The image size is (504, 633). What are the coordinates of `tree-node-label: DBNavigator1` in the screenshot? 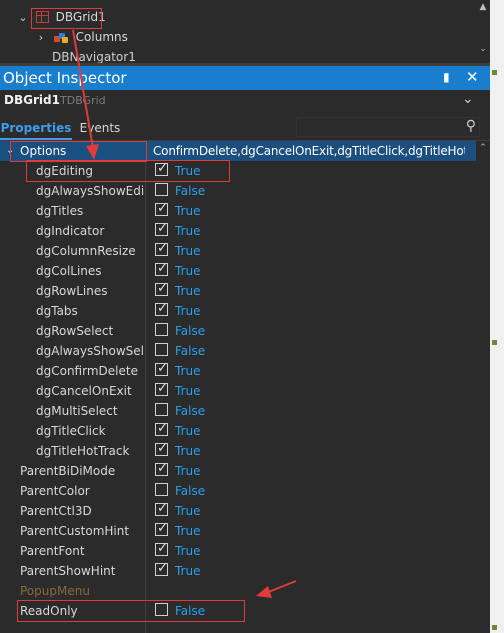 It's located at (94, 56).